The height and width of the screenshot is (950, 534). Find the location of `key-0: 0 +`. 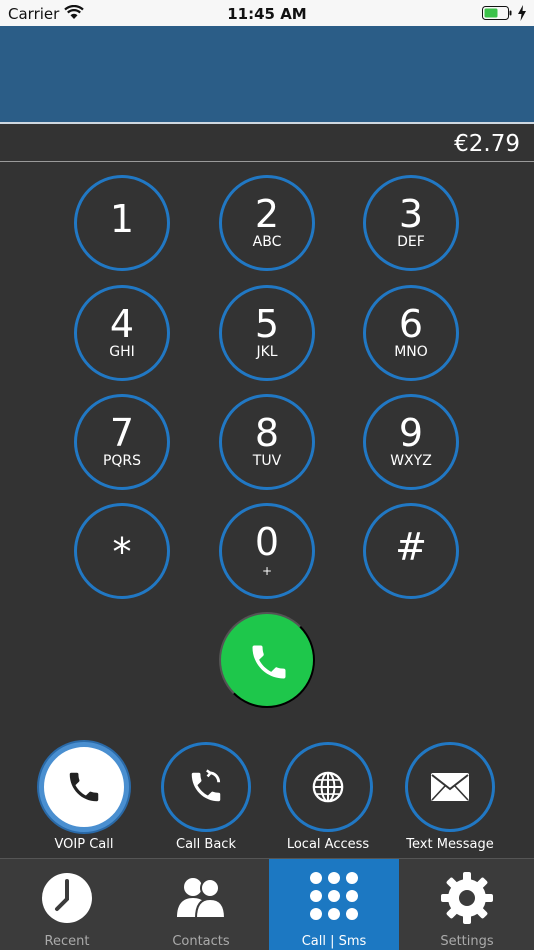

key-0: 0 + is located at coordinates (267, 551).